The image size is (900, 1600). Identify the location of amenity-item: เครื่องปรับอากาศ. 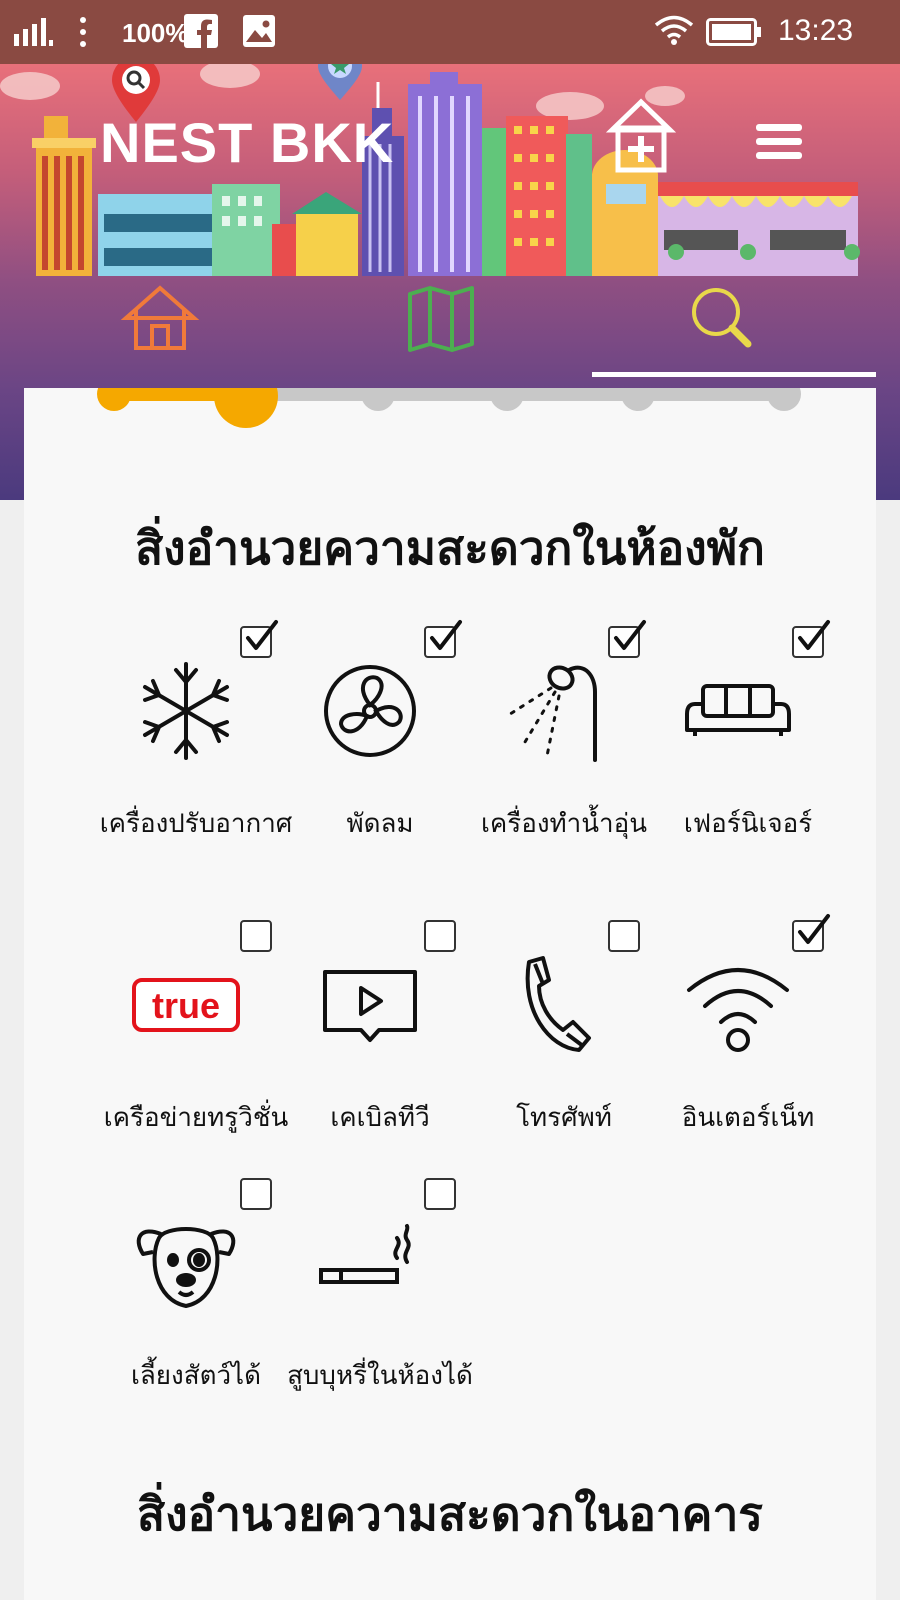
(198, 758).